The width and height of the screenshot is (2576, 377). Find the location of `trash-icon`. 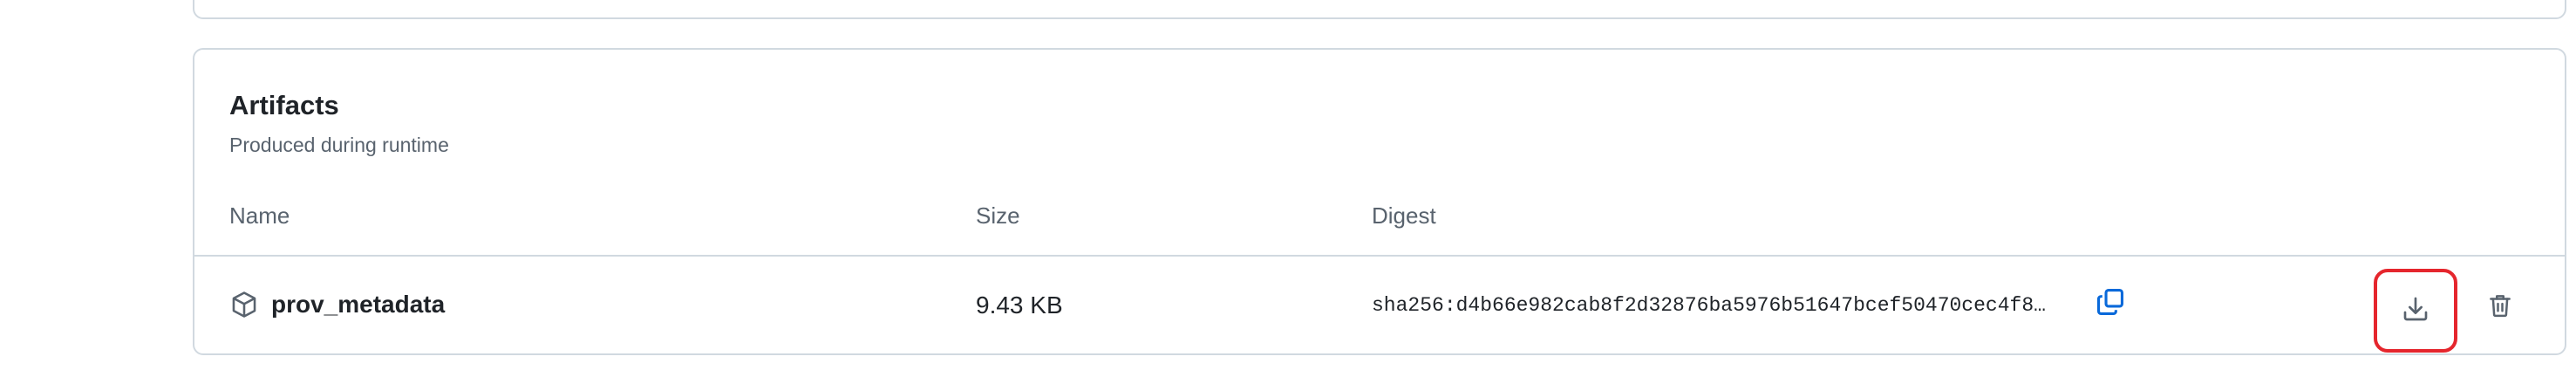

trash-icon is located at coordinates (2500, 308).